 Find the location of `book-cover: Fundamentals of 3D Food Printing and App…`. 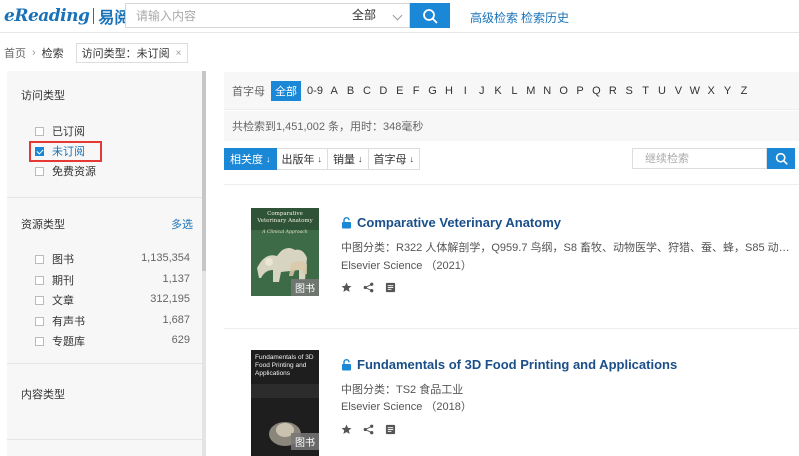

book-cover: Fundamentals of 3D Food Printing and App… is located at coordinates (285, 403).